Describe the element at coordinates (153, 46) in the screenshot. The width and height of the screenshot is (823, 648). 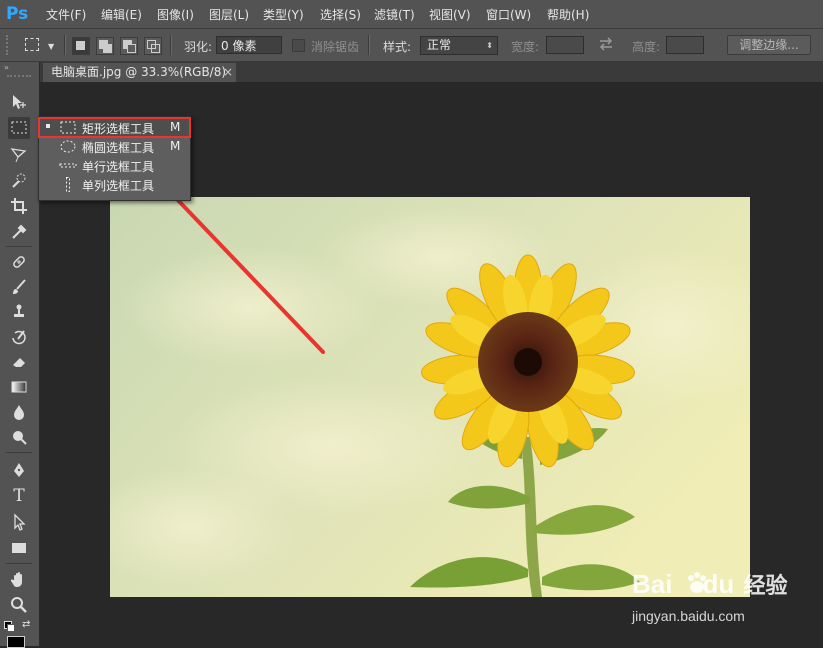
I see `intersect-selection-button` at that location.